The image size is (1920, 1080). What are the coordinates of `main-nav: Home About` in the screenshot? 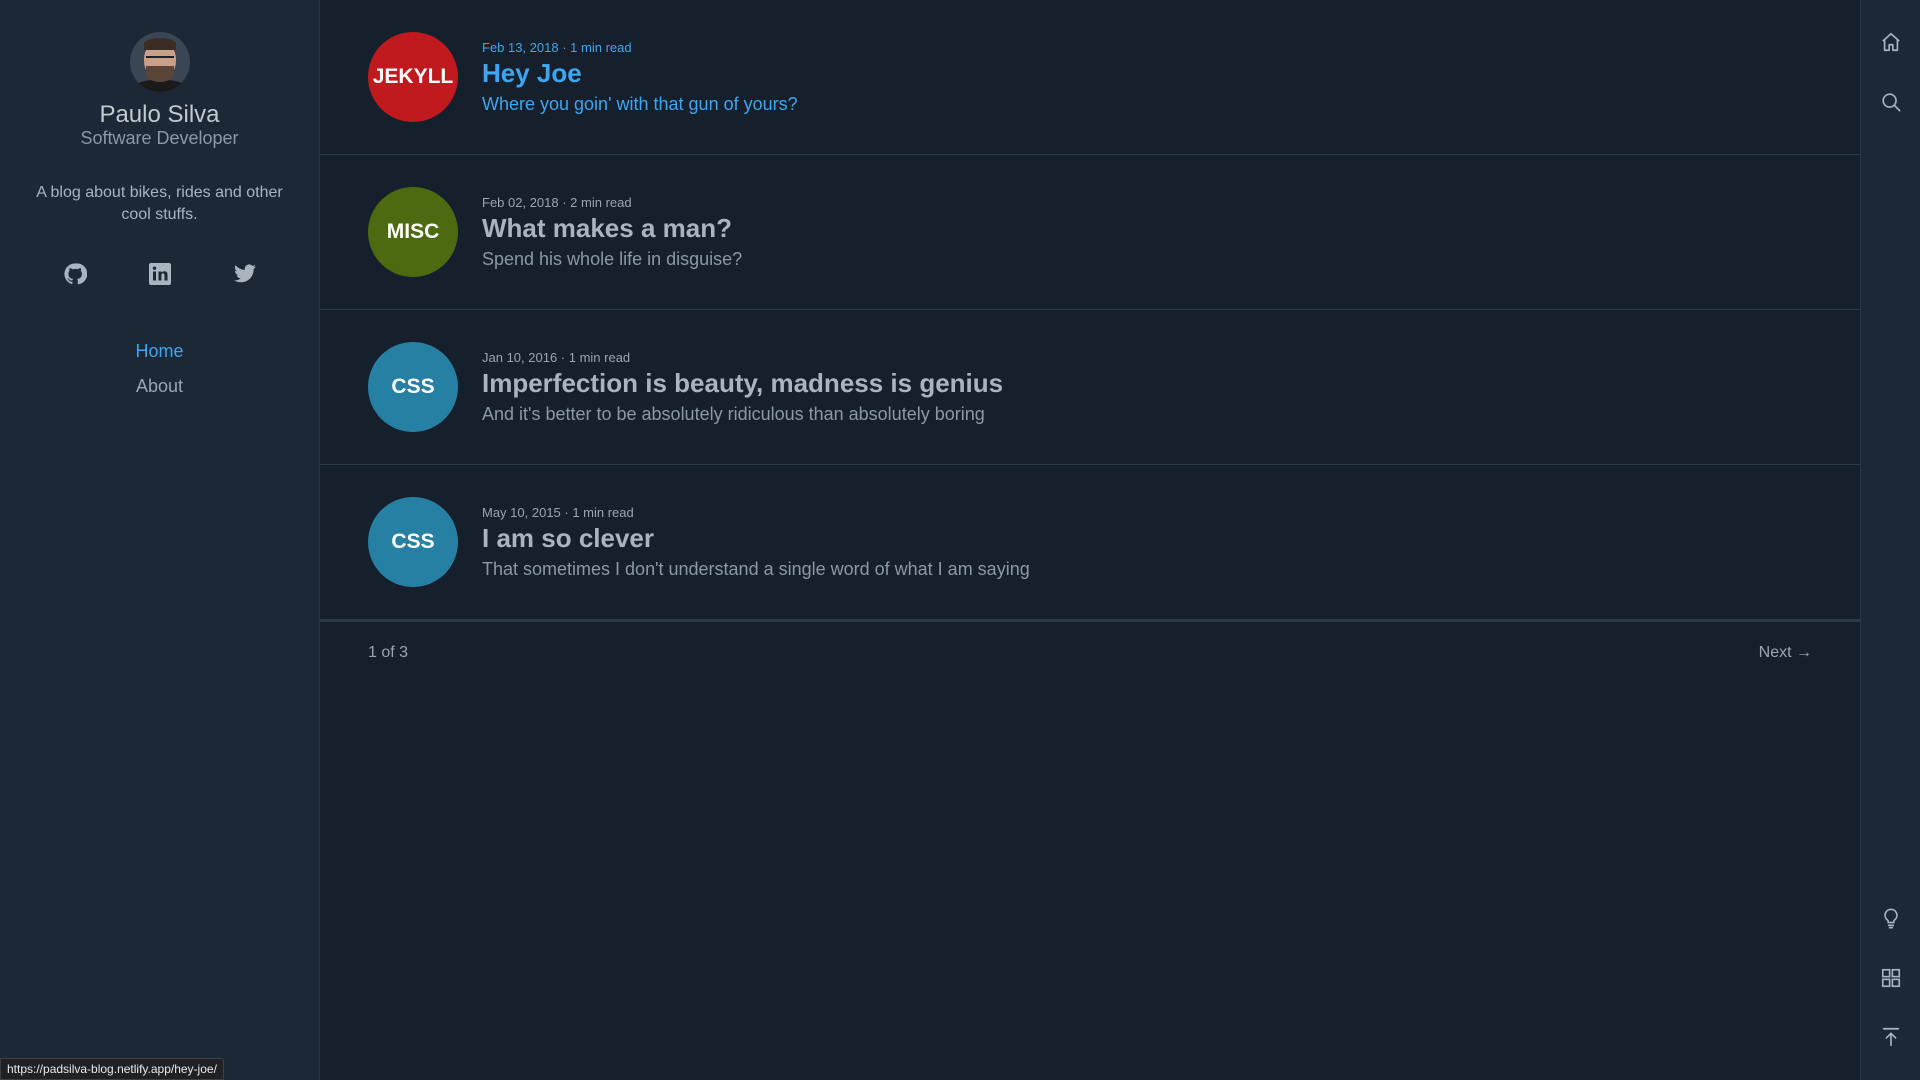 It's located at (159, 369).